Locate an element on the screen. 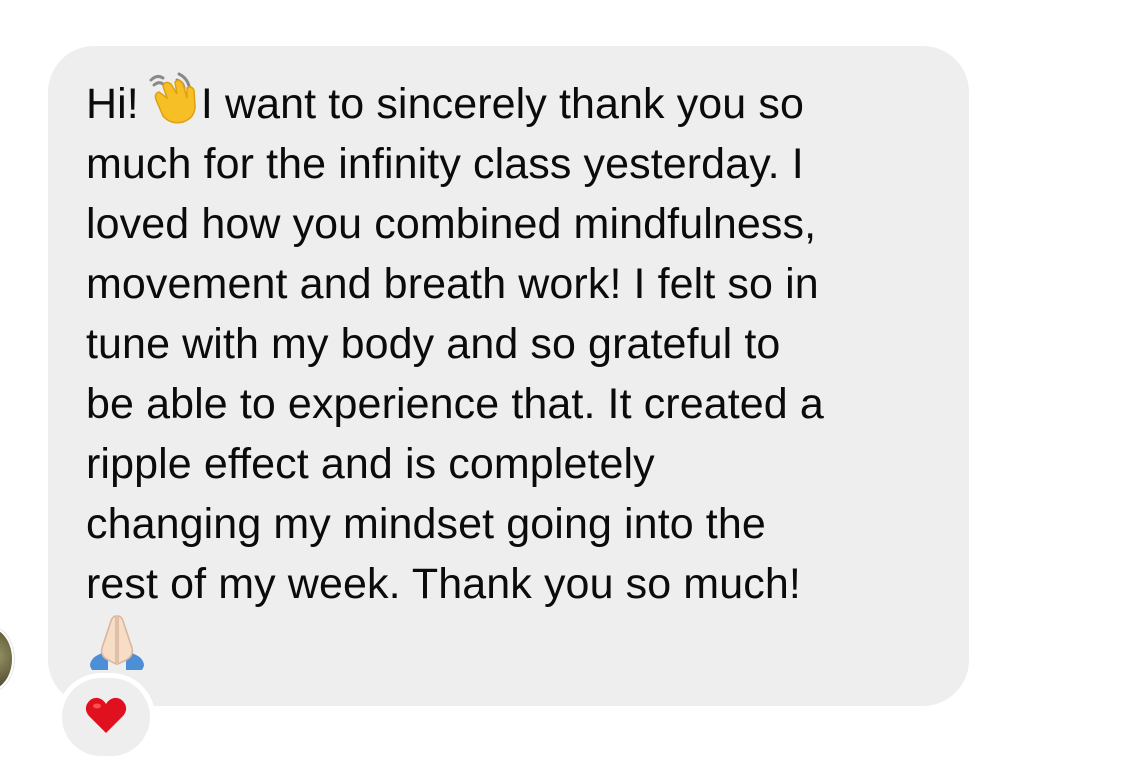 This screenshot has height=757, width=1121. reaction-badge is located at coordinates (106, 717).